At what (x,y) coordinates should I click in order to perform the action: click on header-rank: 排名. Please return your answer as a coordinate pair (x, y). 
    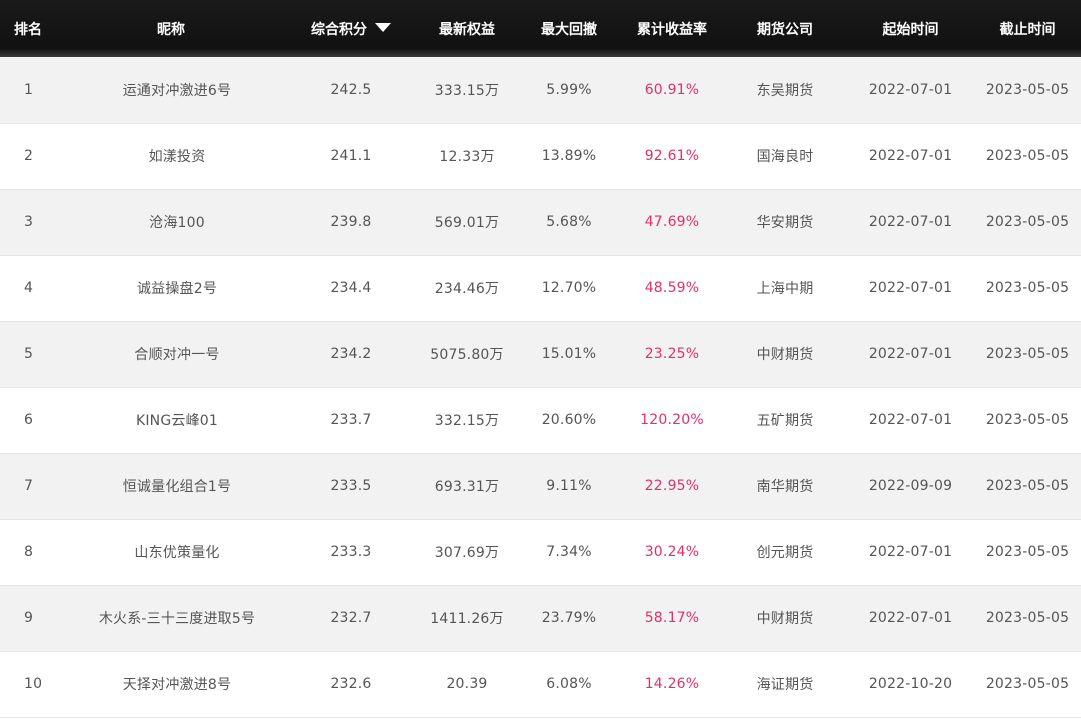
    Looking at the image, I should click on (28, 28).